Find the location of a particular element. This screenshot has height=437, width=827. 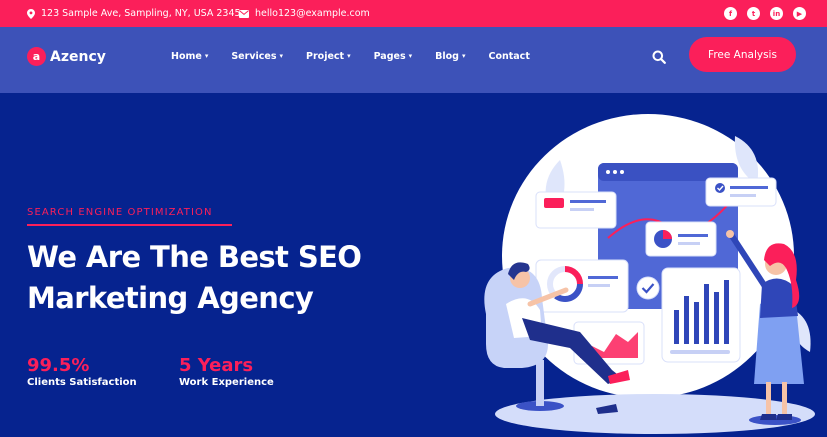

nav-item-label: Contact is located at coordinates (509, 56).